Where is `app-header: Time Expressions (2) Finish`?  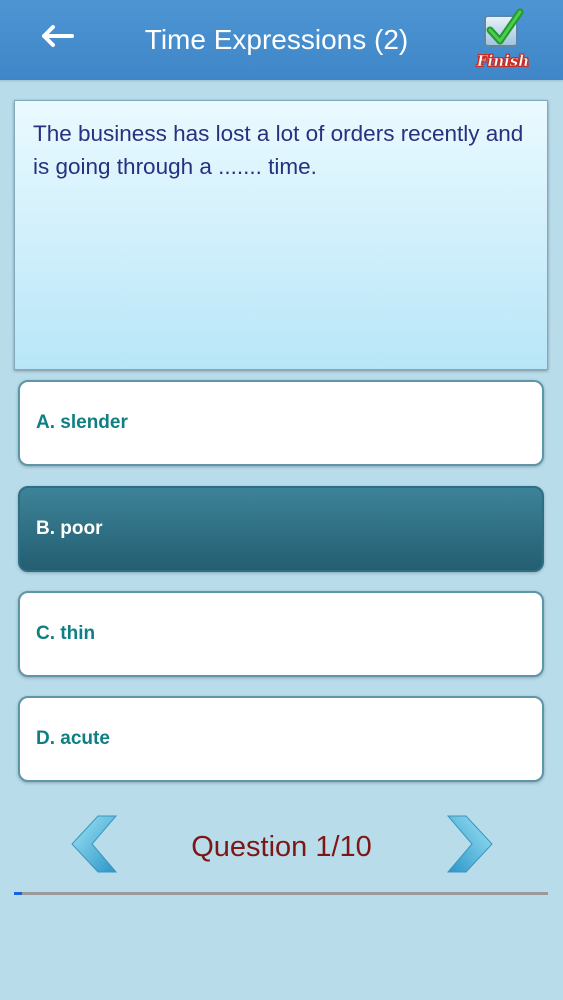
app-header: Time Expressions (2) Finish is located at coordinates (281, 40).